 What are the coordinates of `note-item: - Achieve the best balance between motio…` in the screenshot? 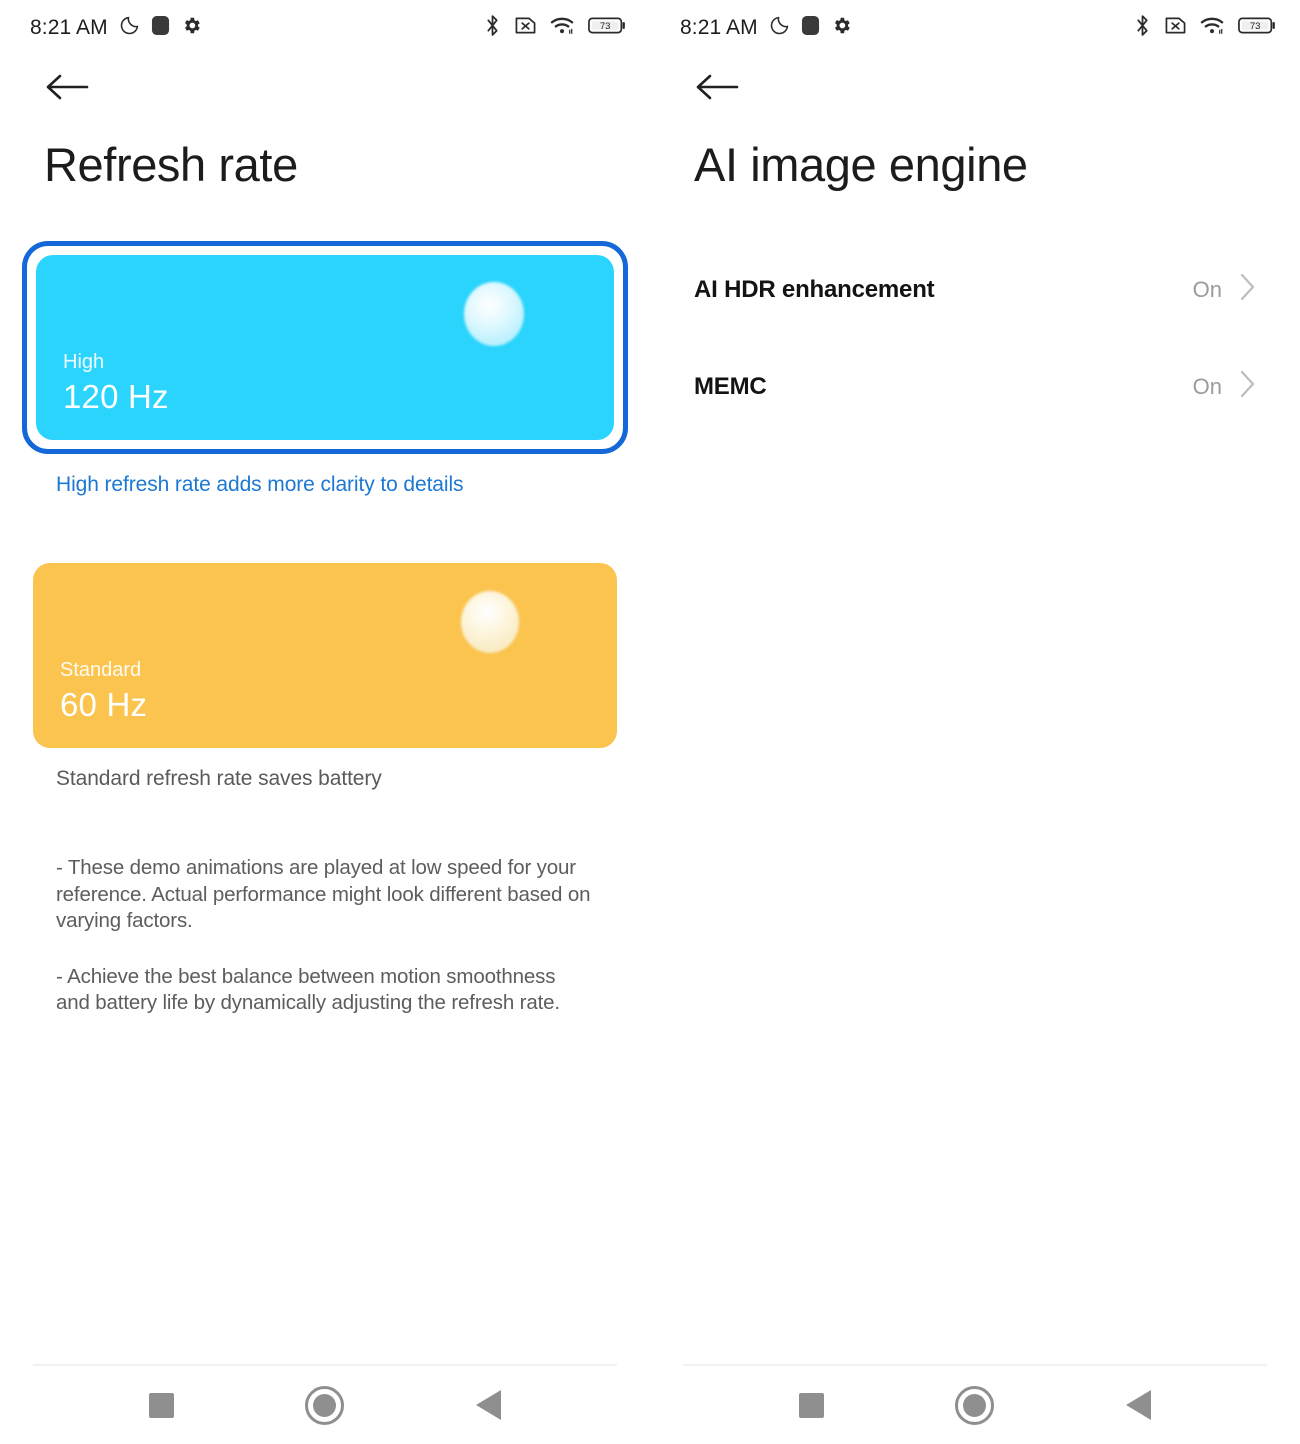 It's located at (308, 990).